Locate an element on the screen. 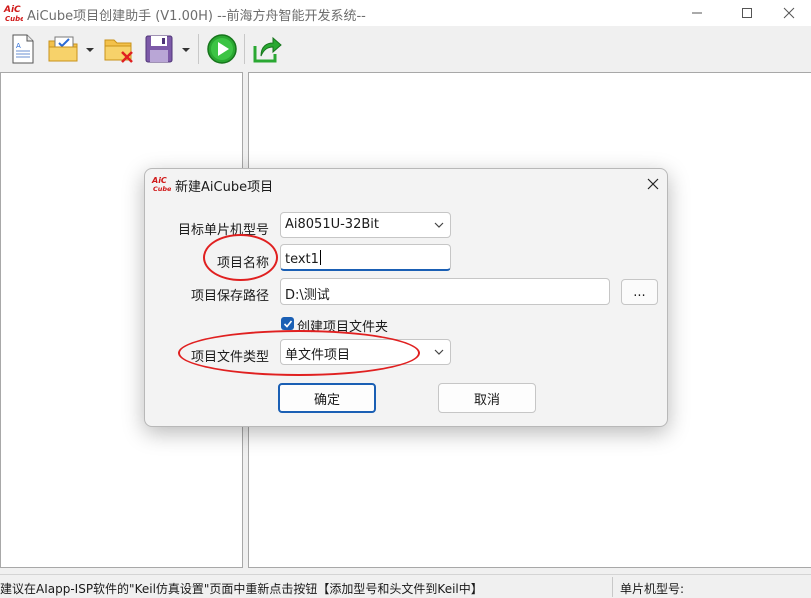  new-project-button: A is located at coordinates (23, 49).